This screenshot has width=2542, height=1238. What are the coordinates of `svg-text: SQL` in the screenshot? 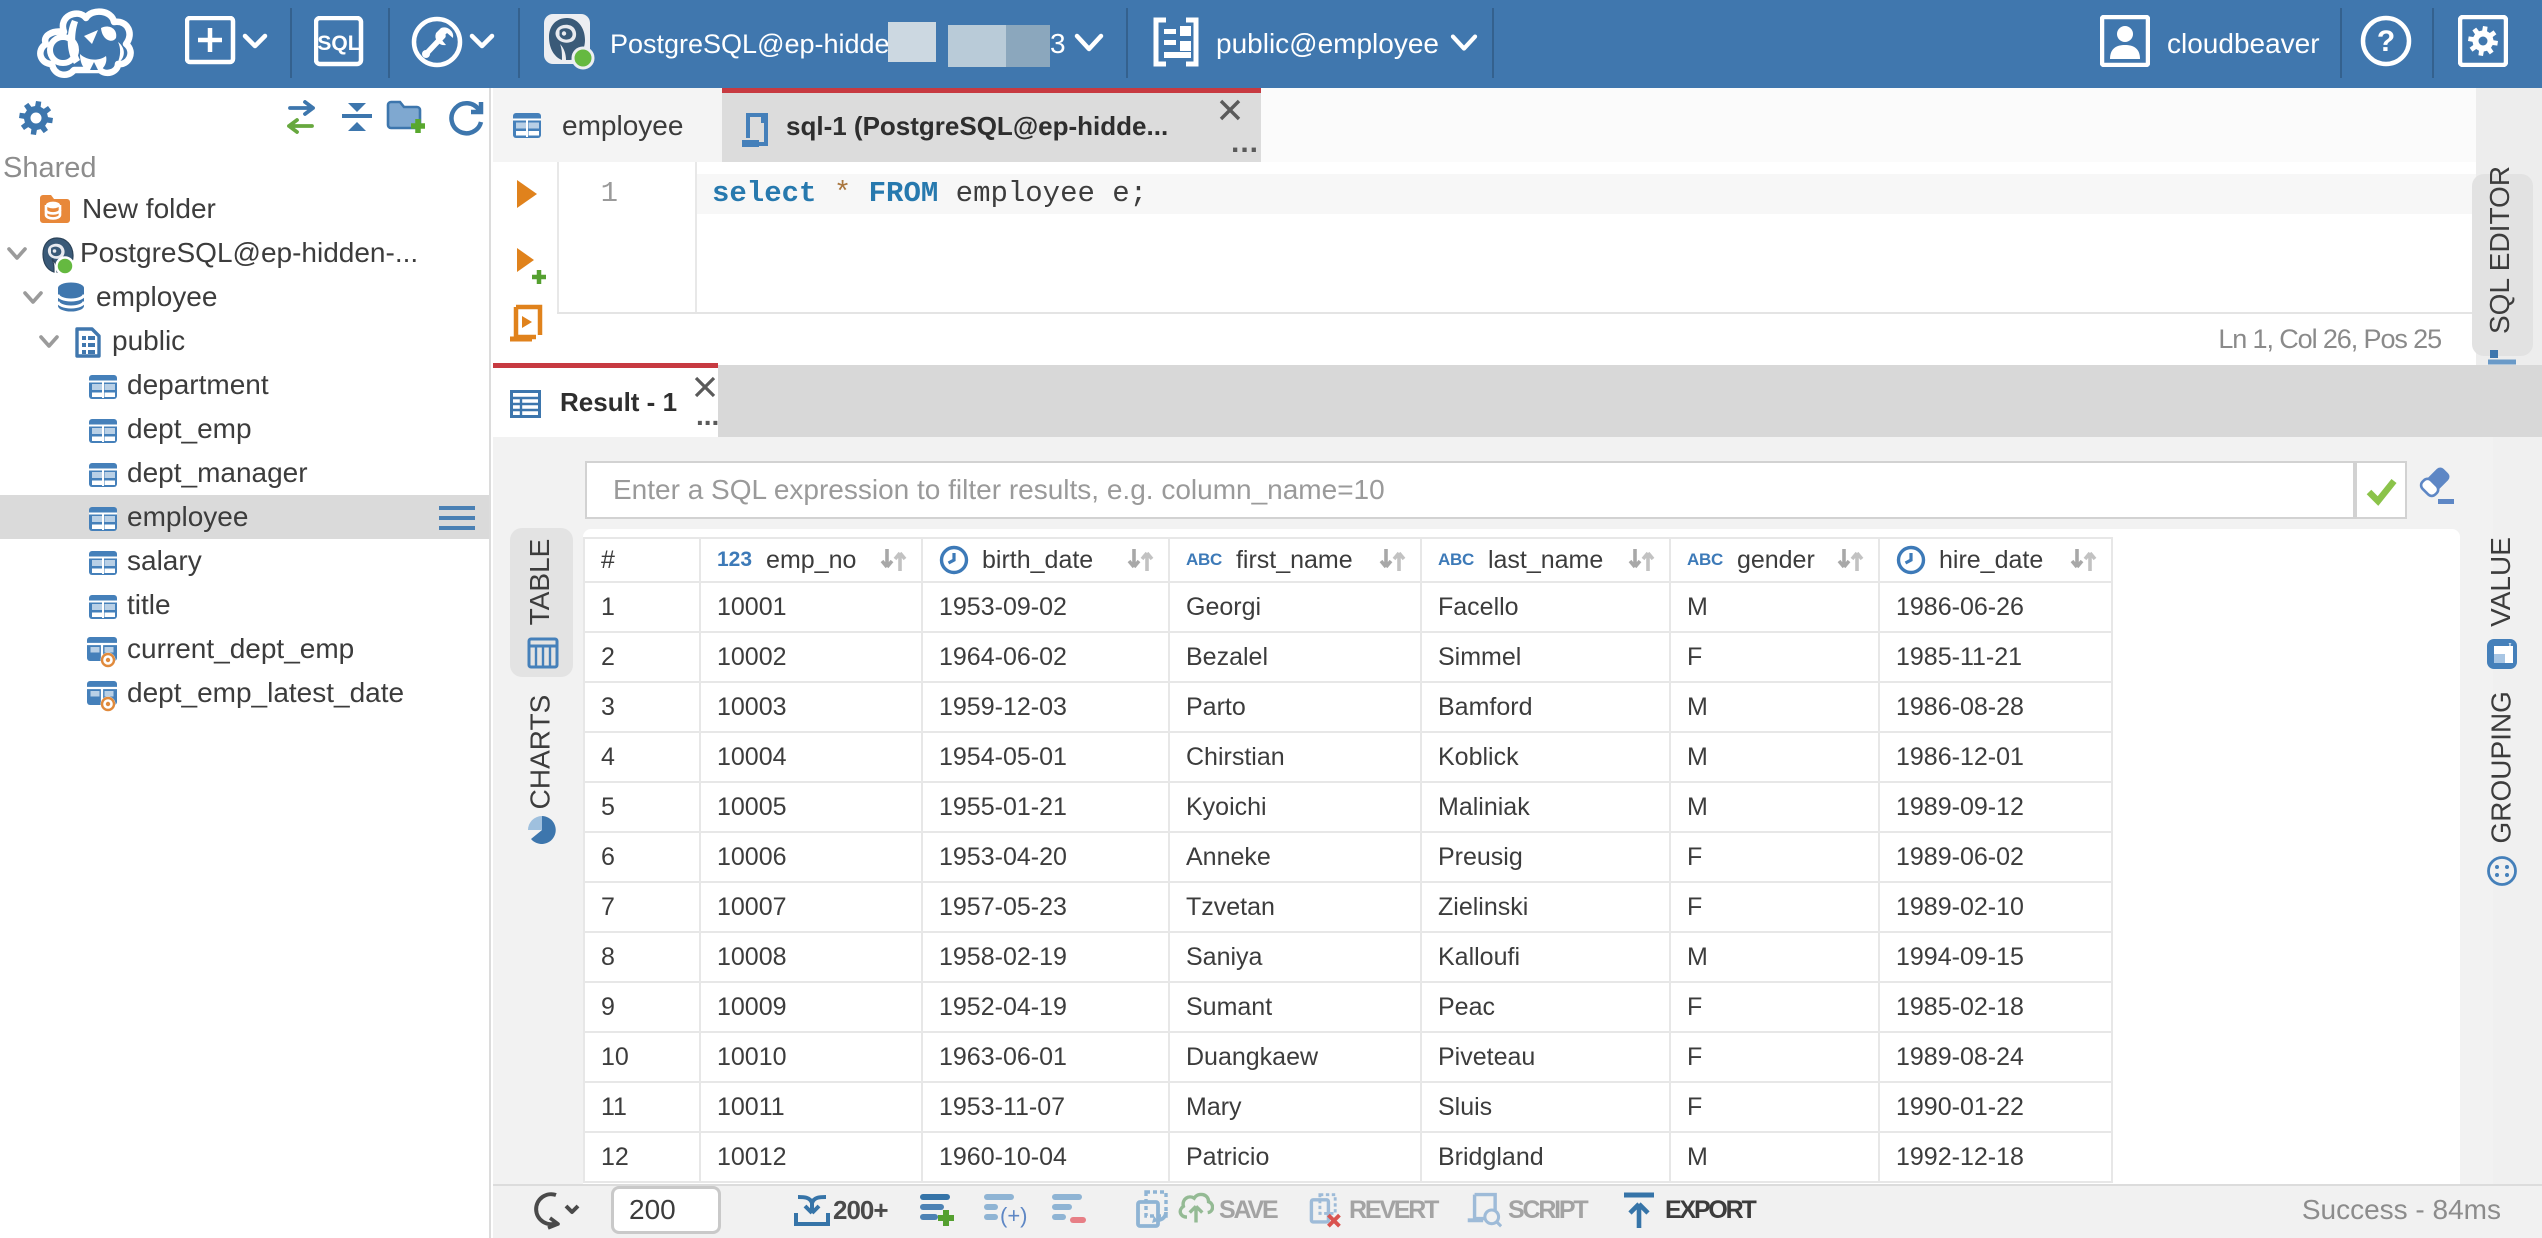 It's located at (338, 43).